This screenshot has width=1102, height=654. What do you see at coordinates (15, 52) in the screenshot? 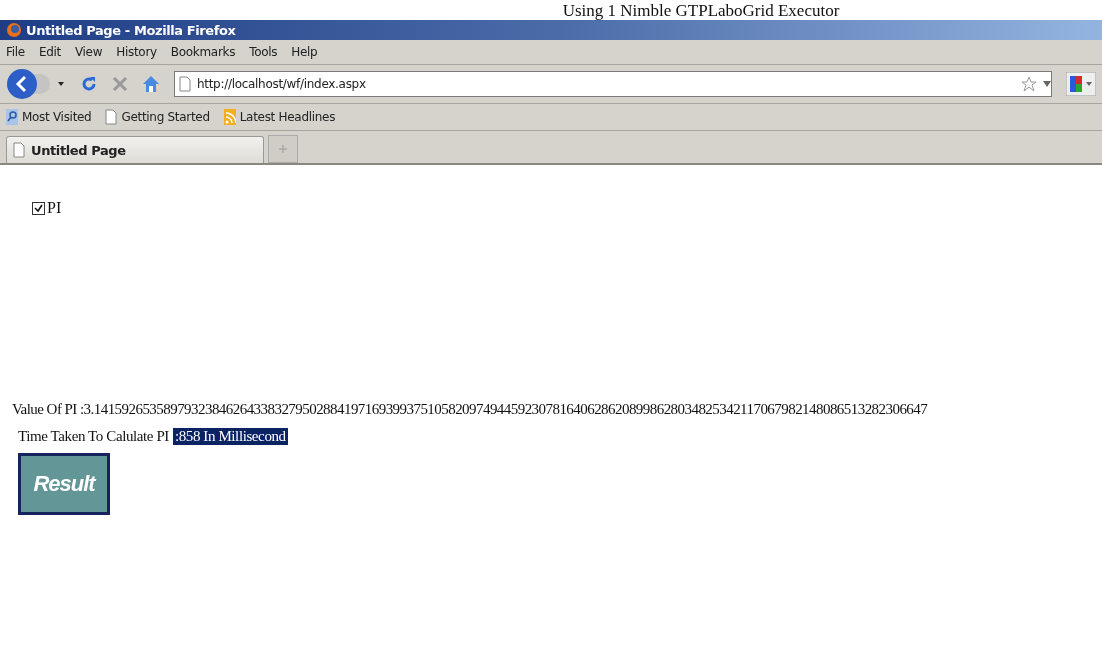
I see `menu-item: File` at bounding box center [15, 52].